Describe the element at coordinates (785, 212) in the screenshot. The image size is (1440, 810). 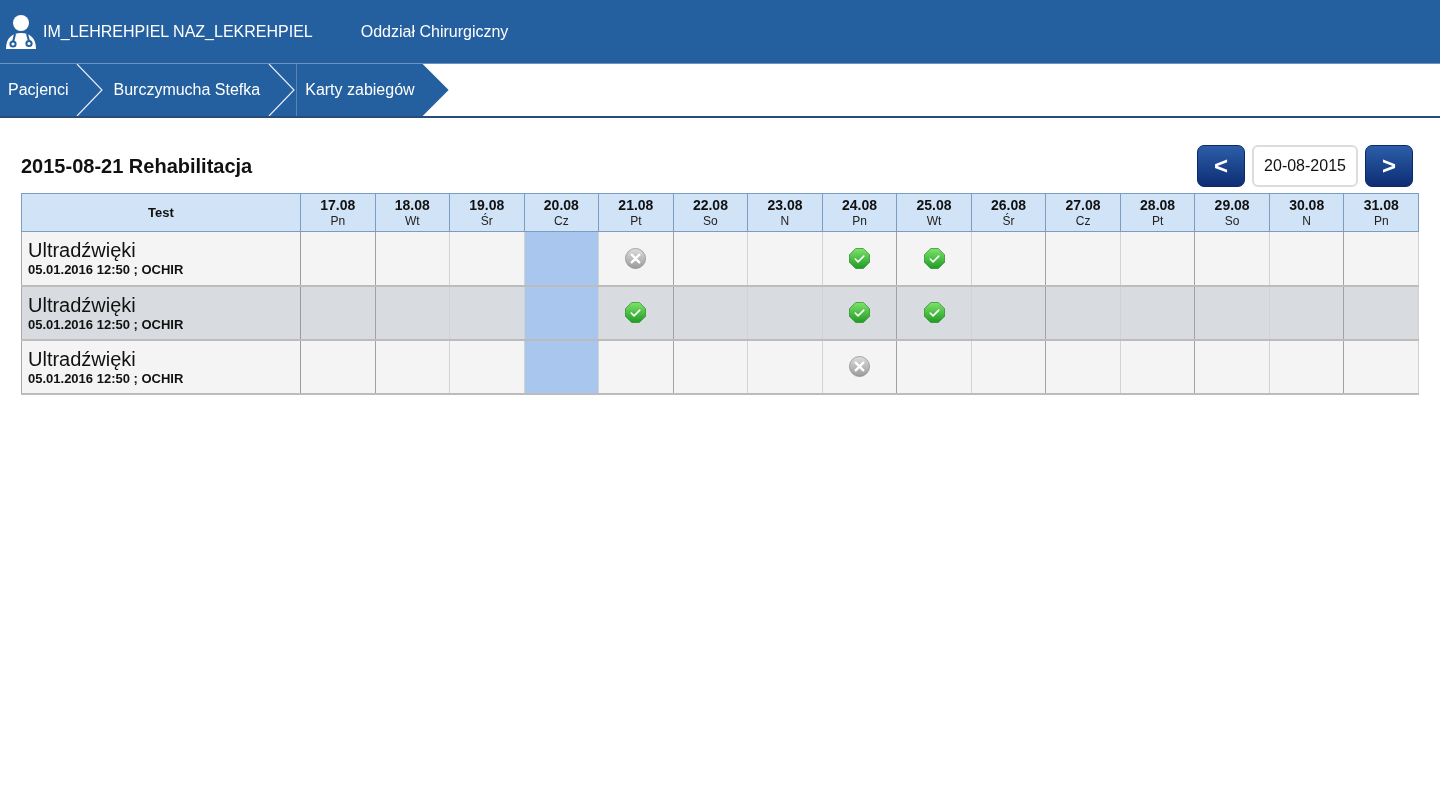
I see `day-header: 23.08 N` at that location.